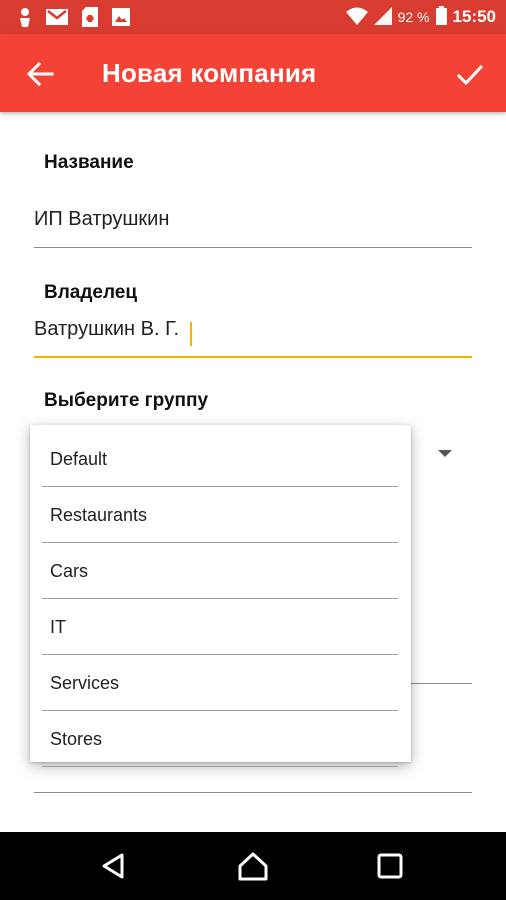 The width and height of the screenshot is (506, 900). Describe the element at coordinates (253, 332) in the screenshot. I see `owner-input` at that location.